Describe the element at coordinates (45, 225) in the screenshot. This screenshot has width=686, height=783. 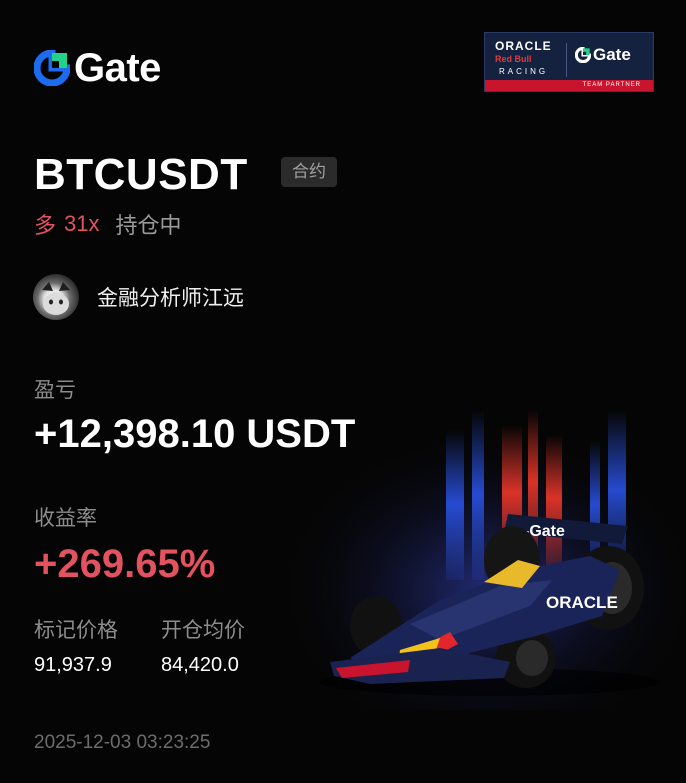
I see `position-side: 多` at that location.